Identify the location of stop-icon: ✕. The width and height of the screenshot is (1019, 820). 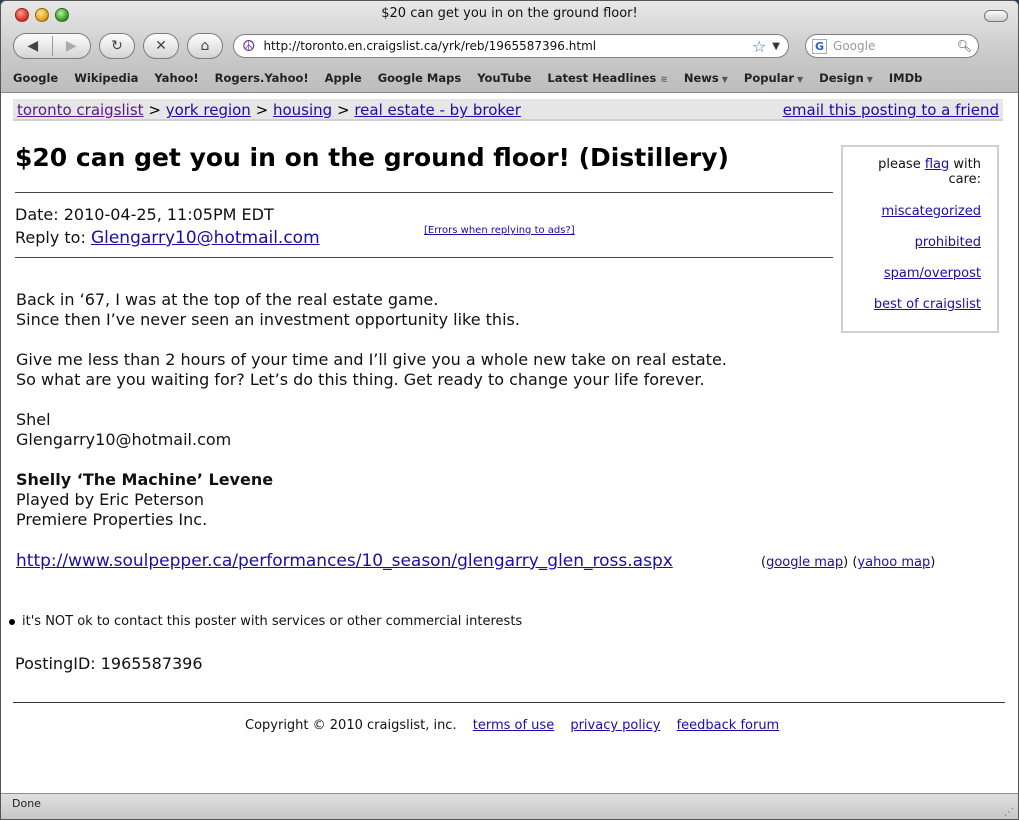
(161, 46).